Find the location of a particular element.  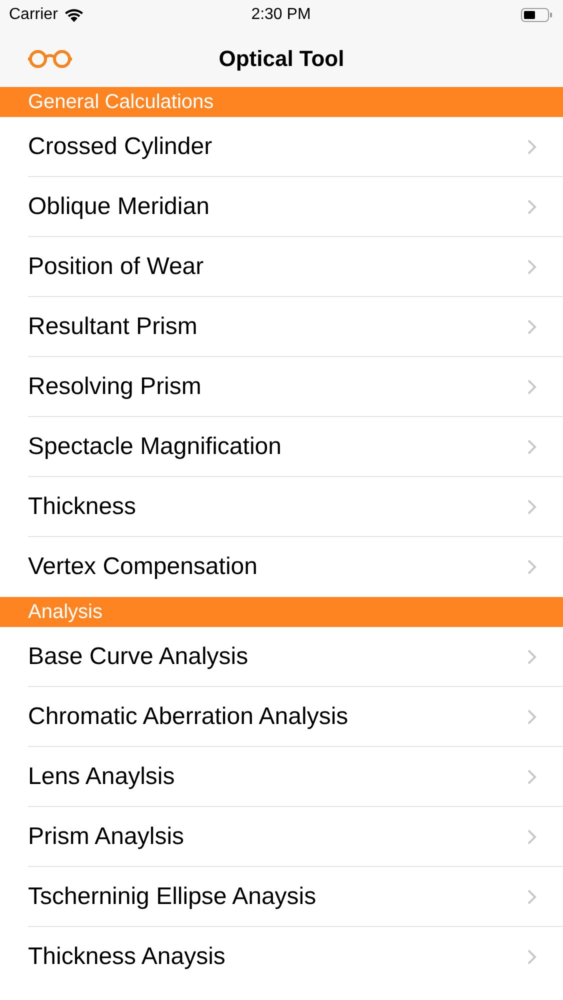

battery-icon is located at coordinates (536, 15).